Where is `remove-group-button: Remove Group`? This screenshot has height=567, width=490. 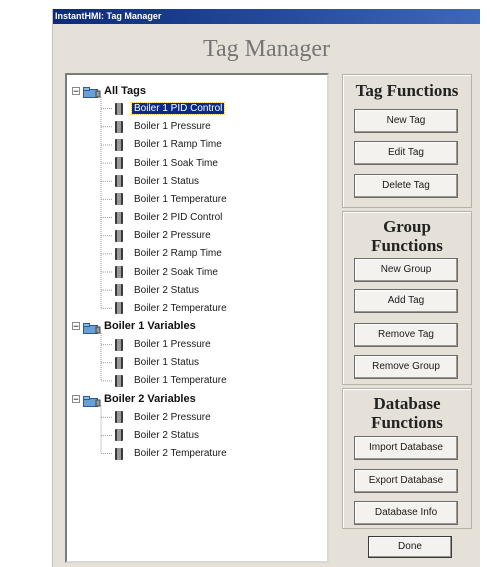
remove-group-button: Remove Group is located at coordinates (406, 367).